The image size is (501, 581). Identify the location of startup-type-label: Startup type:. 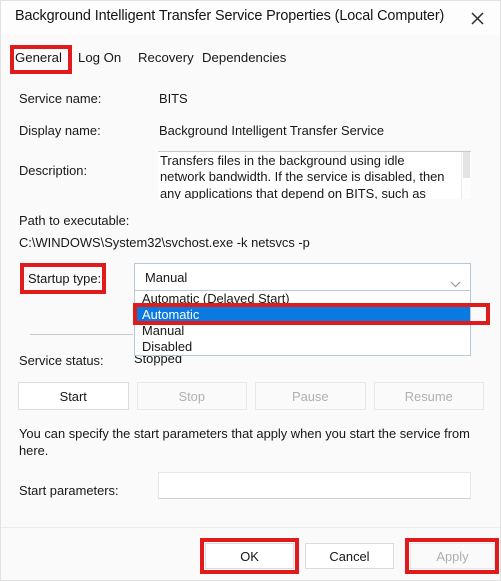
(65, 278).